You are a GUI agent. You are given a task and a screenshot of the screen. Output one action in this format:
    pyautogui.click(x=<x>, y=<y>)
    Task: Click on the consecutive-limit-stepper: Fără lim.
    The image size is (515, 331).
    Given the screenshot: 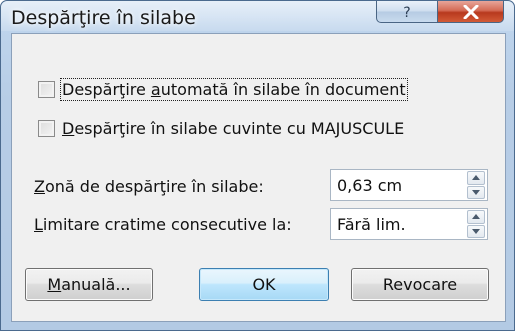 What is the action you would take?
    pyautogui.click(x=409, y=224)
    